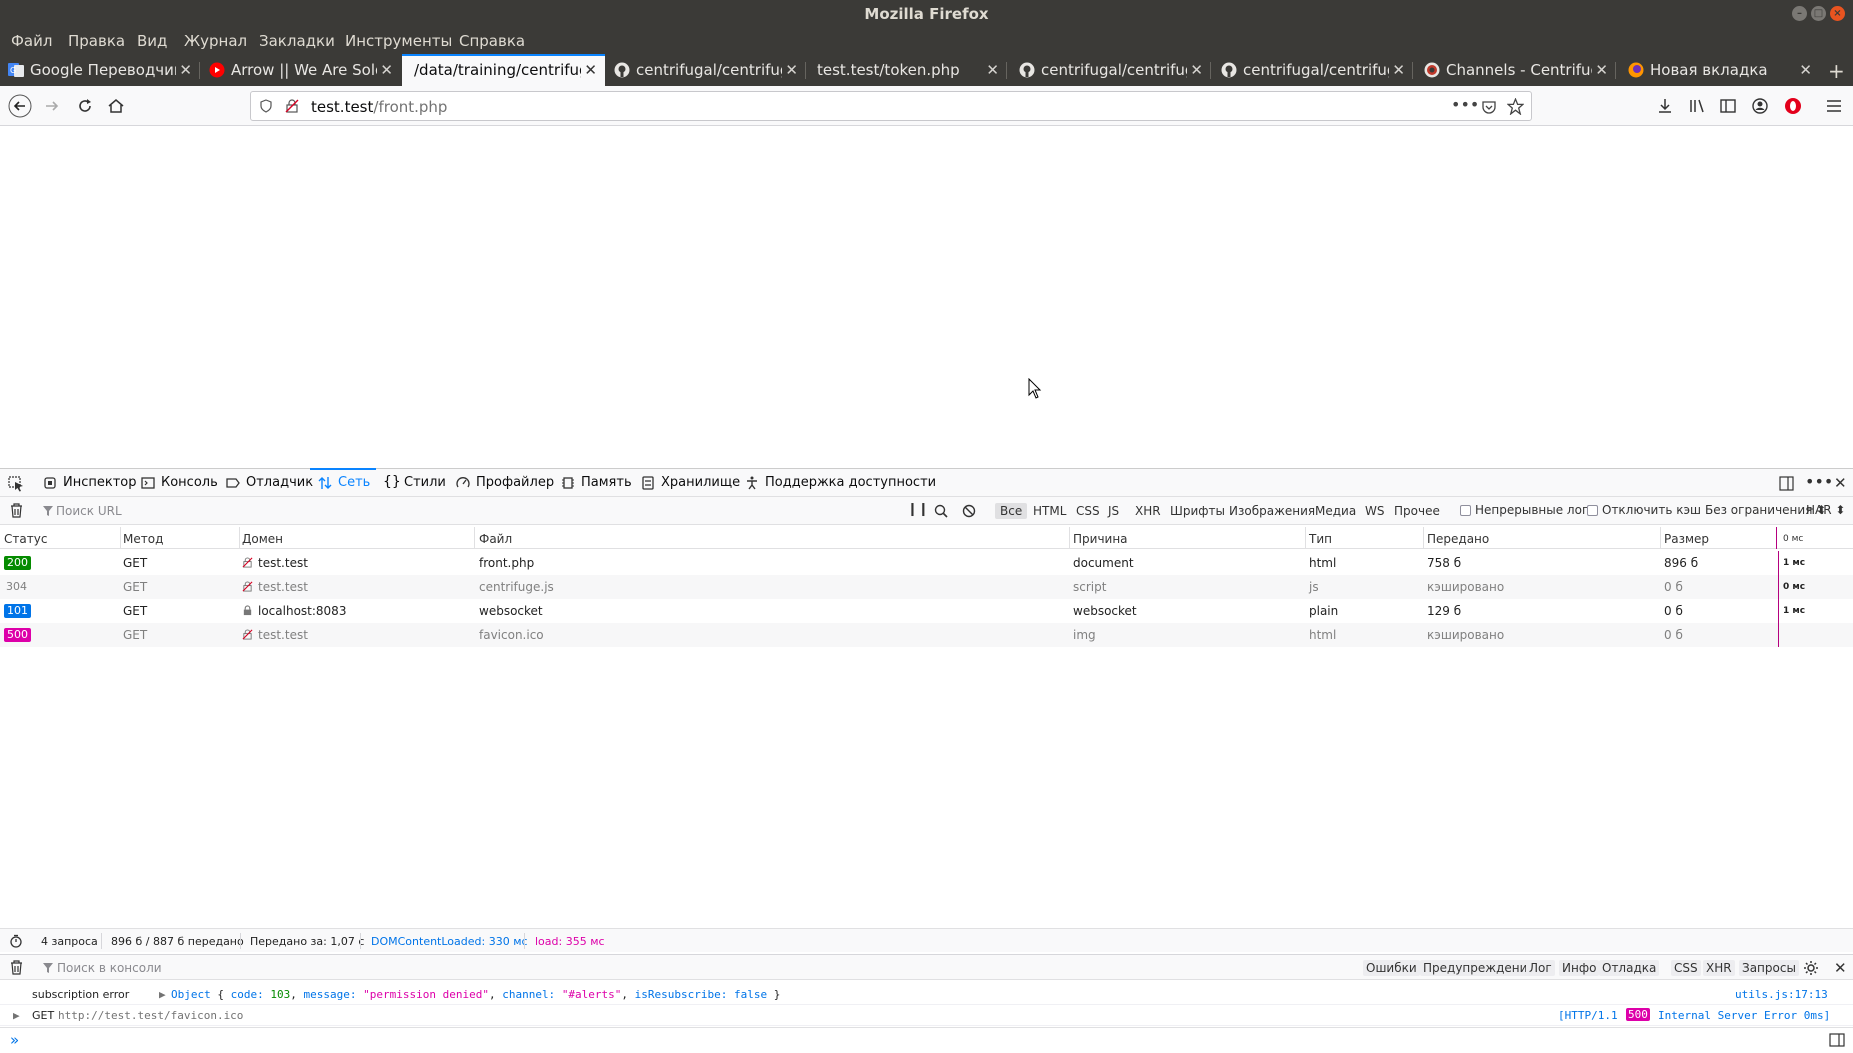 This screenshot has height=1053, width=1853. Describe the element at coordinates (1113, 511) in the screenshot. I see `filter-js: JS` at that location.